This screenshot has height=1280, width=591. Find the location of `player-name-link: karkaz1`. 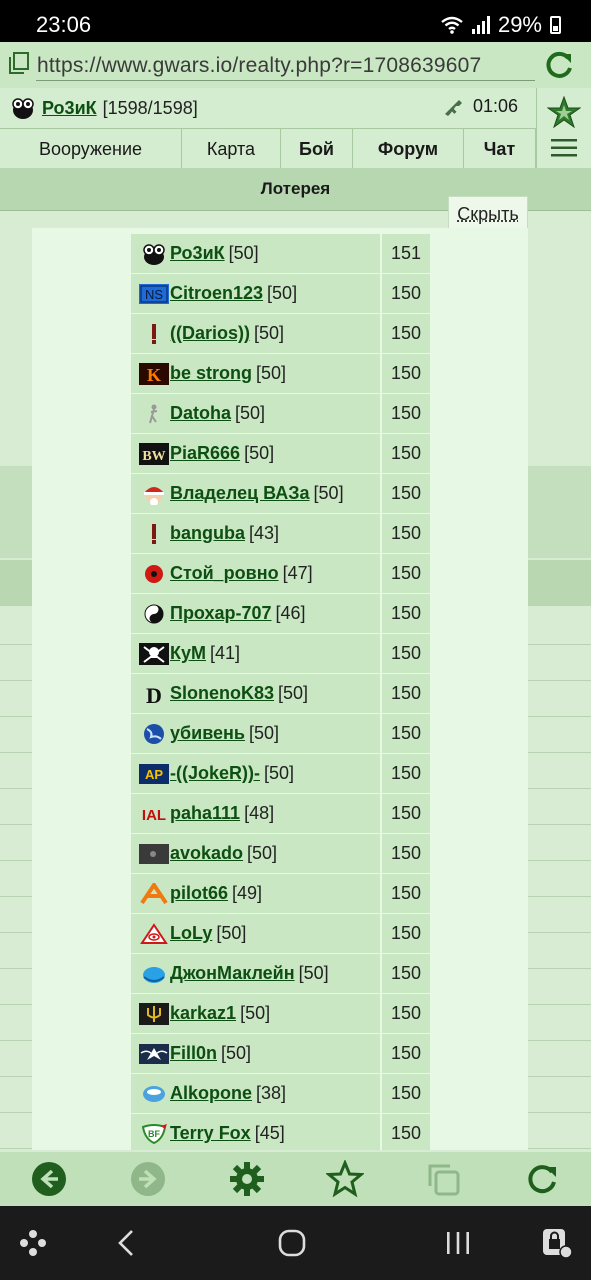

player-name-link: karkaz1 is located at coordinates (203, 1013).